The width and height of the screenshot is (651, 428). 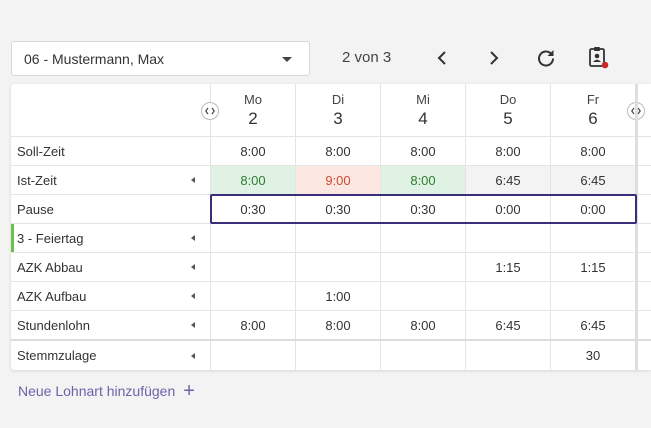 I want to click on clipboard-button, so click(x=598, y=58).